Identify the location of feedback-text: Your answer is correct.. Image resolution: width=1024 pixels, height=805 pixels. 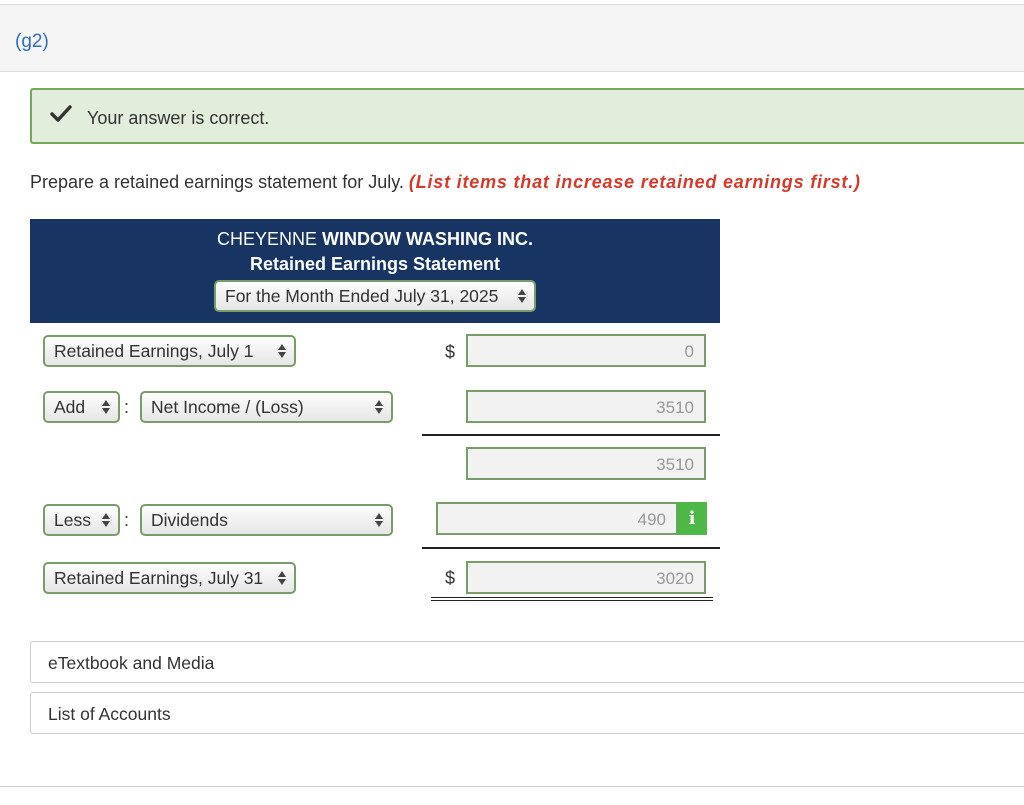
(178, 118).